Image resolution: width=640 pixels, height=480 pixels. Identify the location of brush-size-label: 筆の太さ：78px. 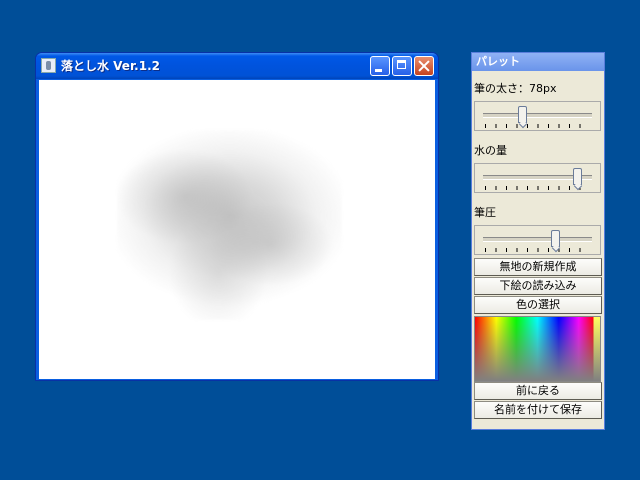
(515, 89).